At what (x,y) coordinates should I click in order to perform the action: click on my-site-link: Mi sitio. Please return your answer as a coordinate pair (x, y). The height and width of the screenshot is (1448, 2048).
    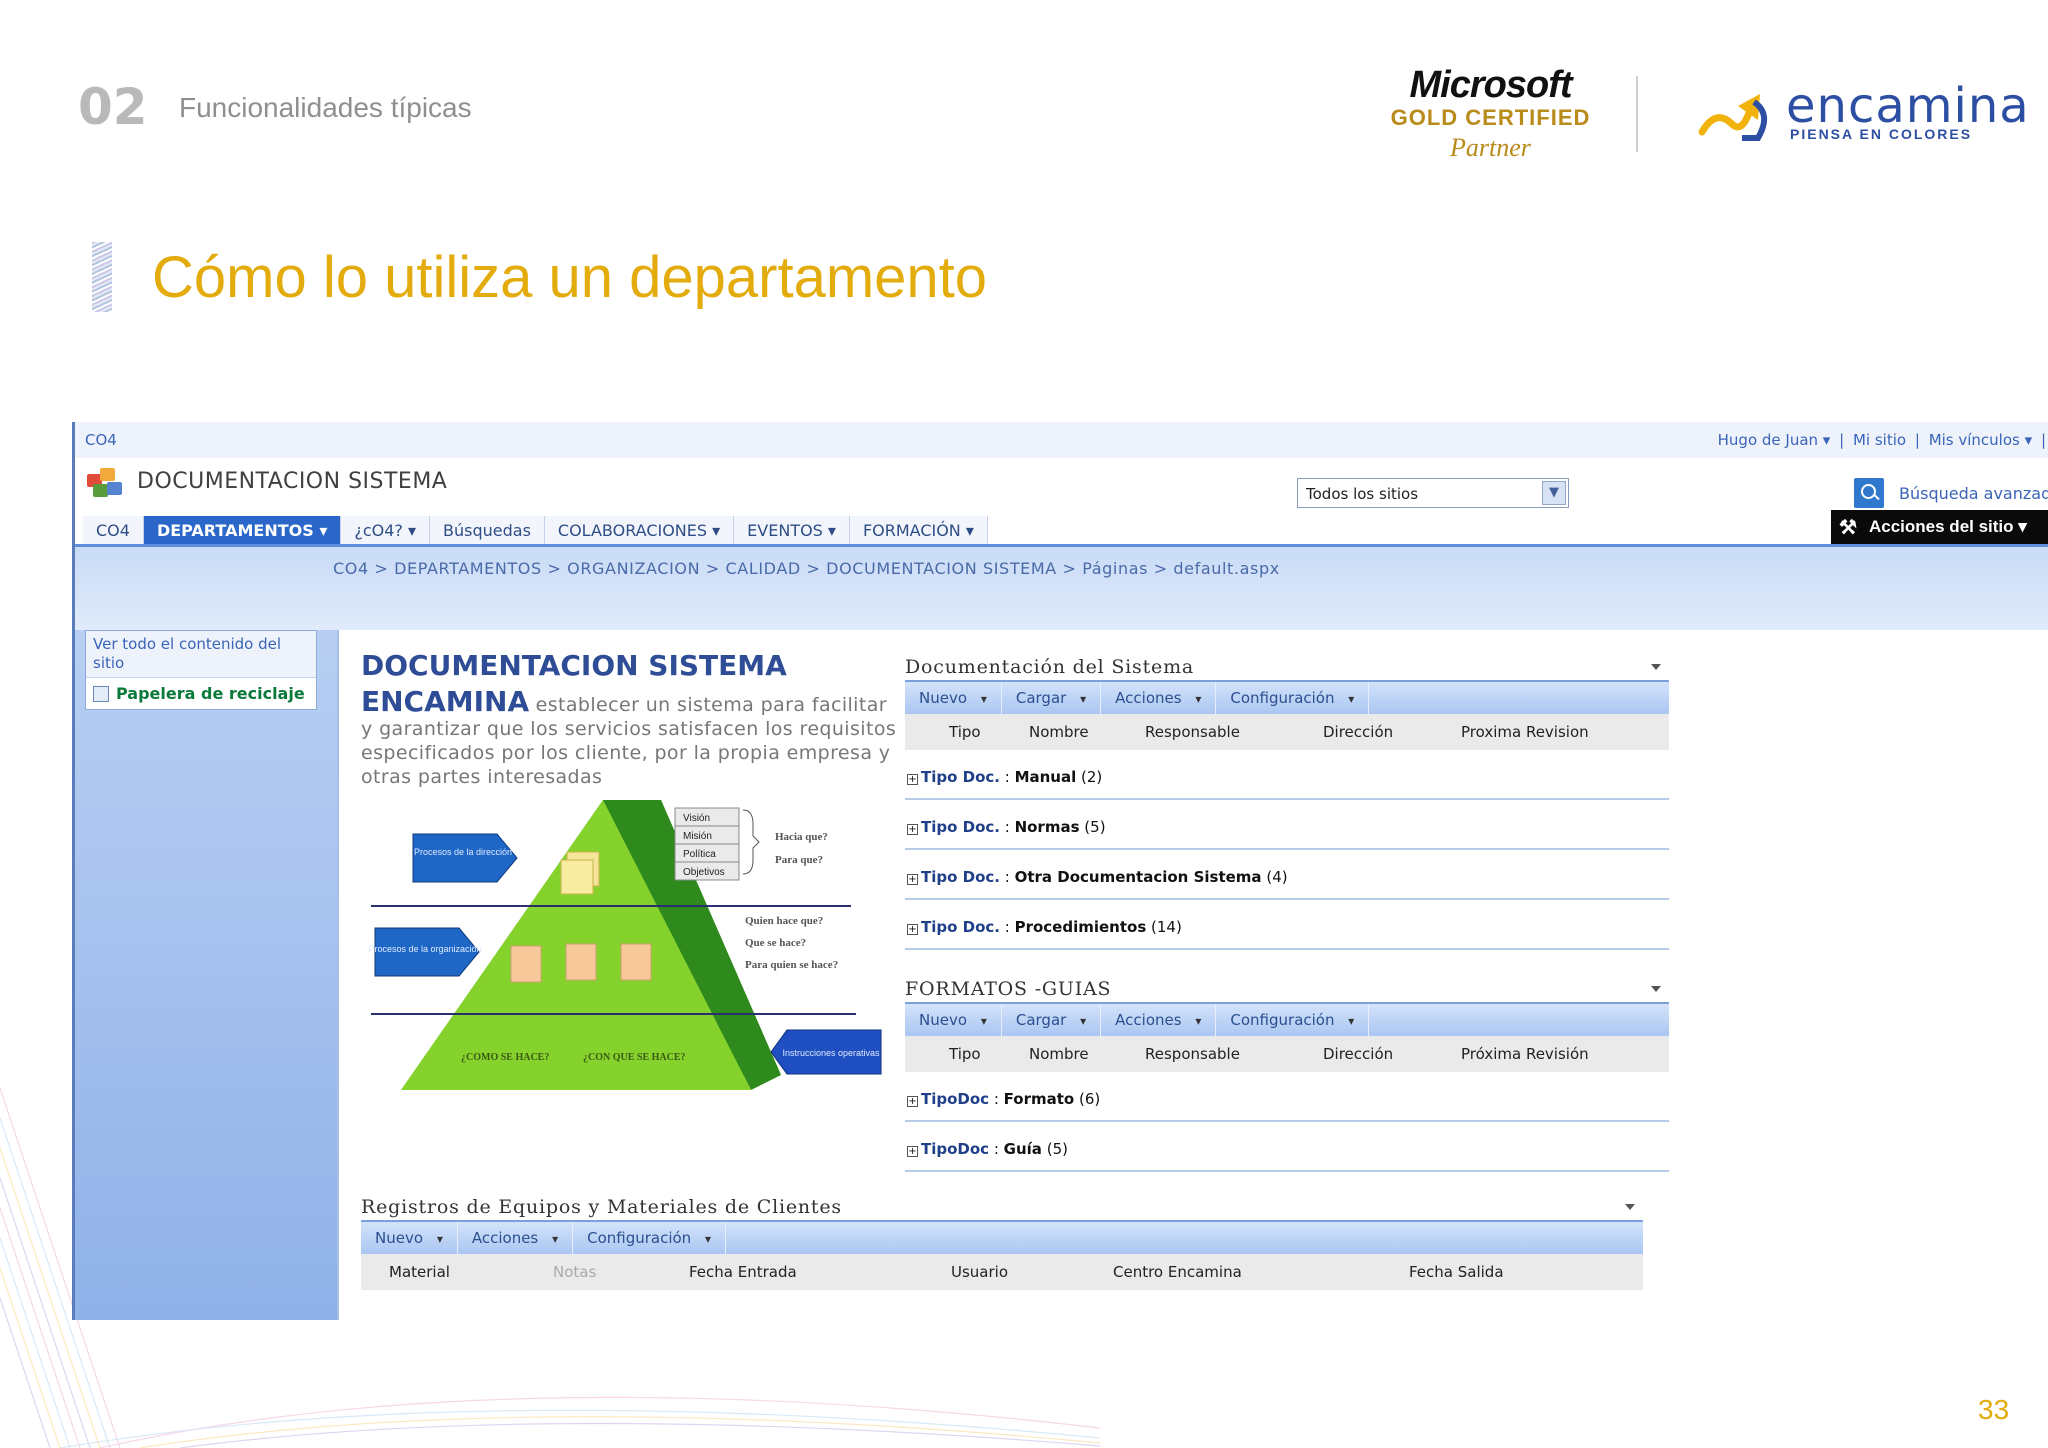
    Looking at the image, I should click on (1879, 440).